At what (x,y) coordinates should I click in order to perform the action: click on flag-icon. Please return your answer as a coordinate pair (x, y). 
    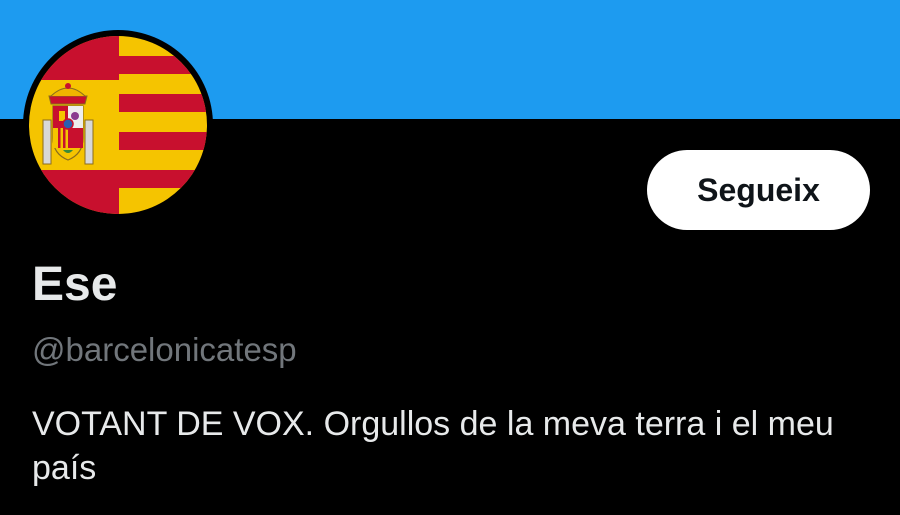
    Looking at the image, I should click on (118, 125).